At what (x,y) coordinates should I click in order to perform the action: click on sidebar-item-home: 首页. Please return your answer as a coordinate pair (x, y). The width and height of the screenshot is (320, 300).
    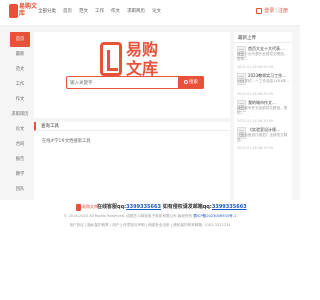
    Looking at the image, I should click on (20, 39).